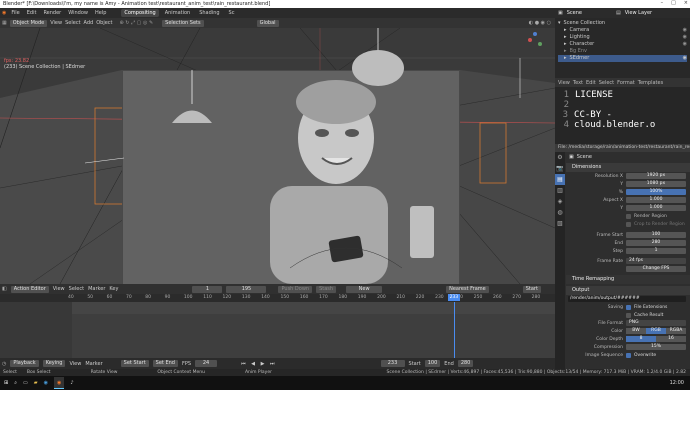 The width and height of the screenshot is (690, 430). I want to click on workspace-tab-more: Sc, so click(232, 13).